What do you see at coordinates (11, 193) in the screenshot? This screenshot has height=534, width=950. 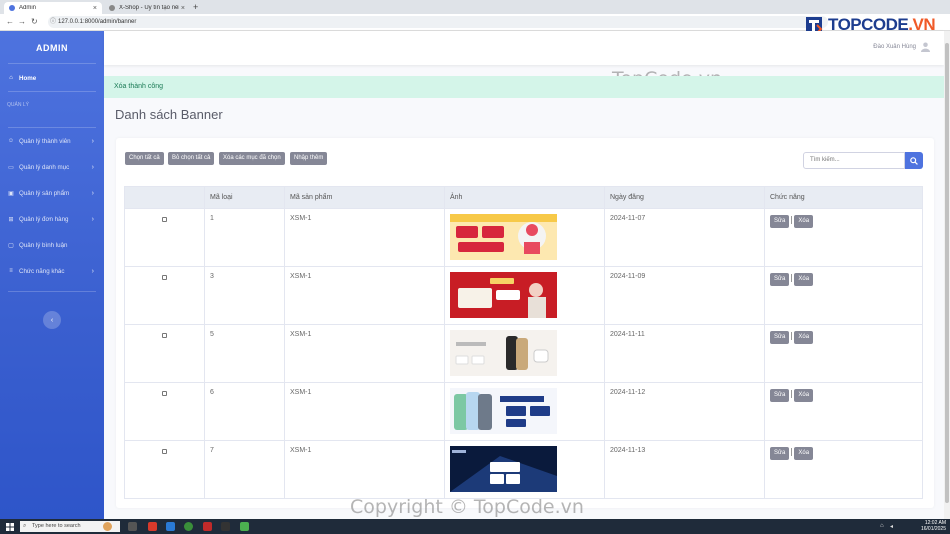 I see `box-icon: ▣` at bounding box center [11, 193].